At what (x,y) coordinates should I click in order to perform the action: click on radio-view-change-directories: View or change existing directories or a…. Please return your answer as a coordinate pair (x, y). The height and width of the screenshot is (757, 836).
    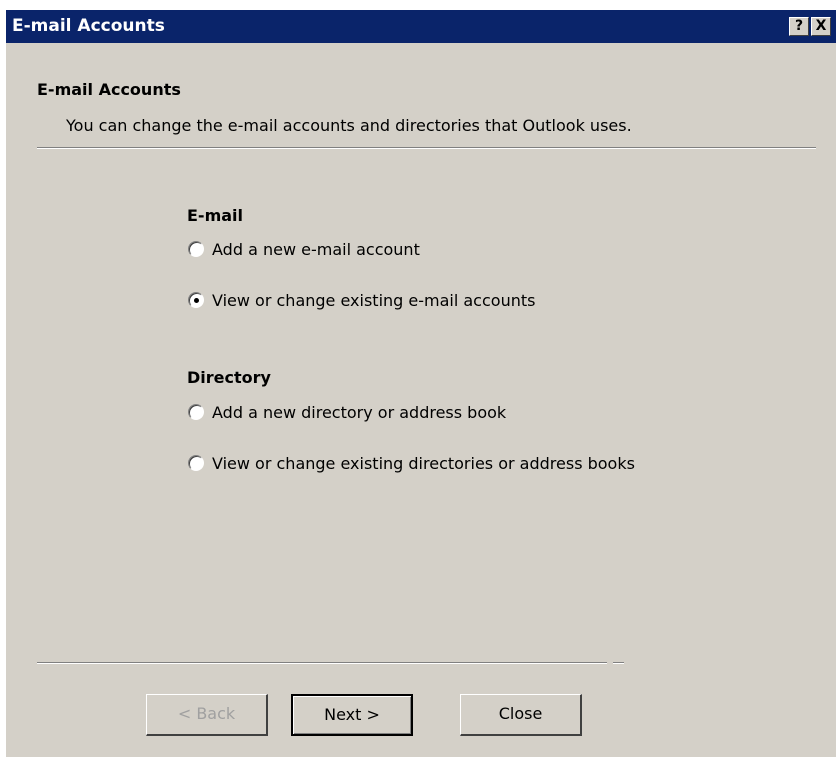
    Looking at the image, I should click on (411, 463).